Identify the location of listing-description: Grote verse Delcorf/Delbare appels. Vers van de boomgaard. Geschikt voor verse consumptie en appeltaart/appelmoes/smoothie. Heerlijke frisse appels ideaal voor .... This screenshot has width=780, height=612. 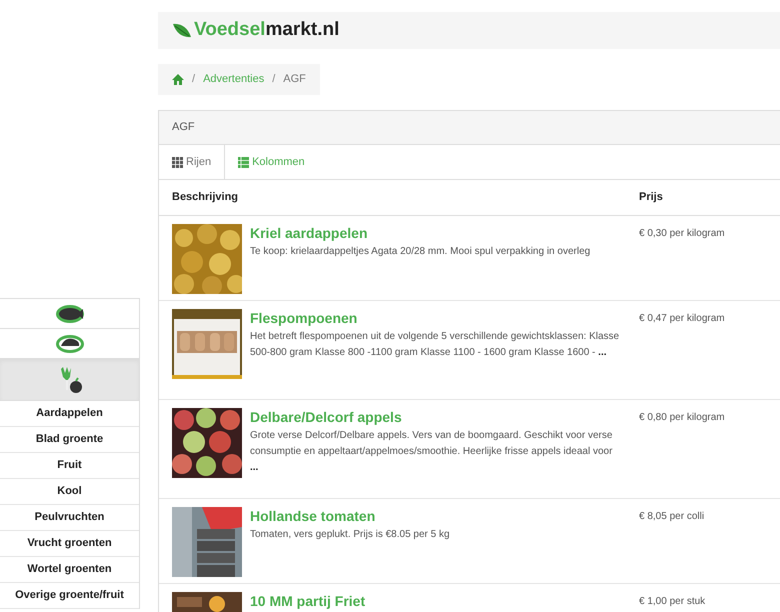
(432, 452).